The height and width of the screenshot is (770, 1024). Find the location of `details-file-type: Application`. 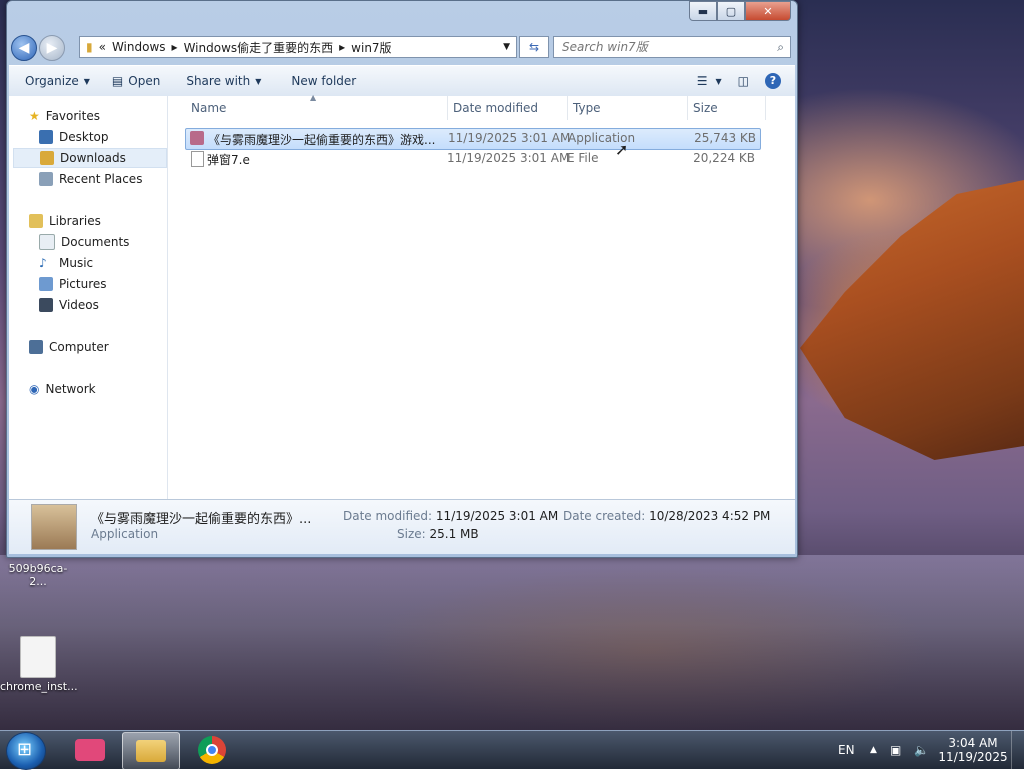

details-file-type: Application is located at coordinates (125, 534).